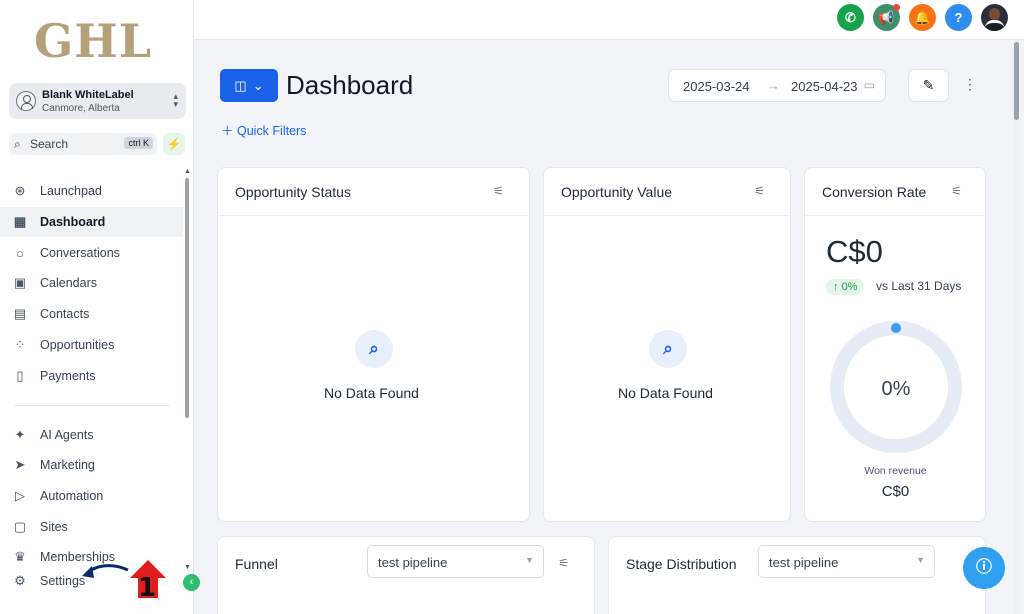  I want to click on sidebar-item-dashboard: ▦ Dashboard, so click(91, 222).